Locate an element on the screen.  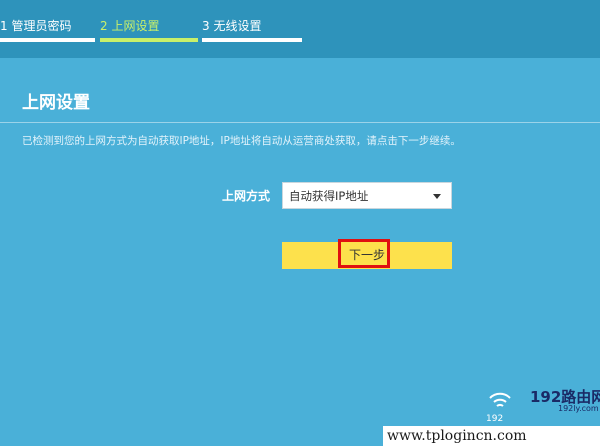
watermark-number: 192 is located at coordinates (495, 419).